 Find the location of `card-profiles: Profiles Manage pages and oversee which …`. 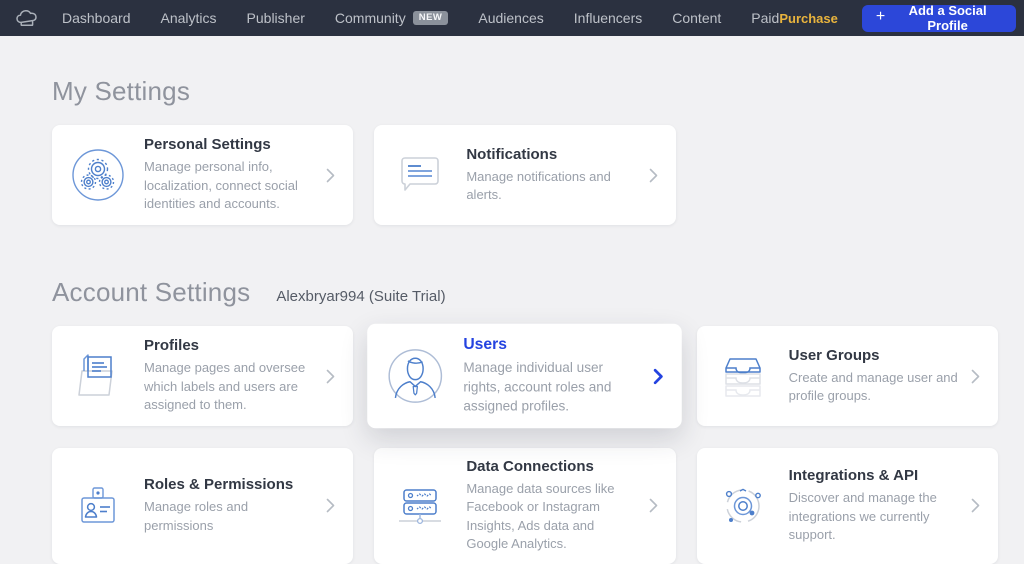

card-profiles: Profiles Manage pages and oversee which … is located at coordinates (203, 376).